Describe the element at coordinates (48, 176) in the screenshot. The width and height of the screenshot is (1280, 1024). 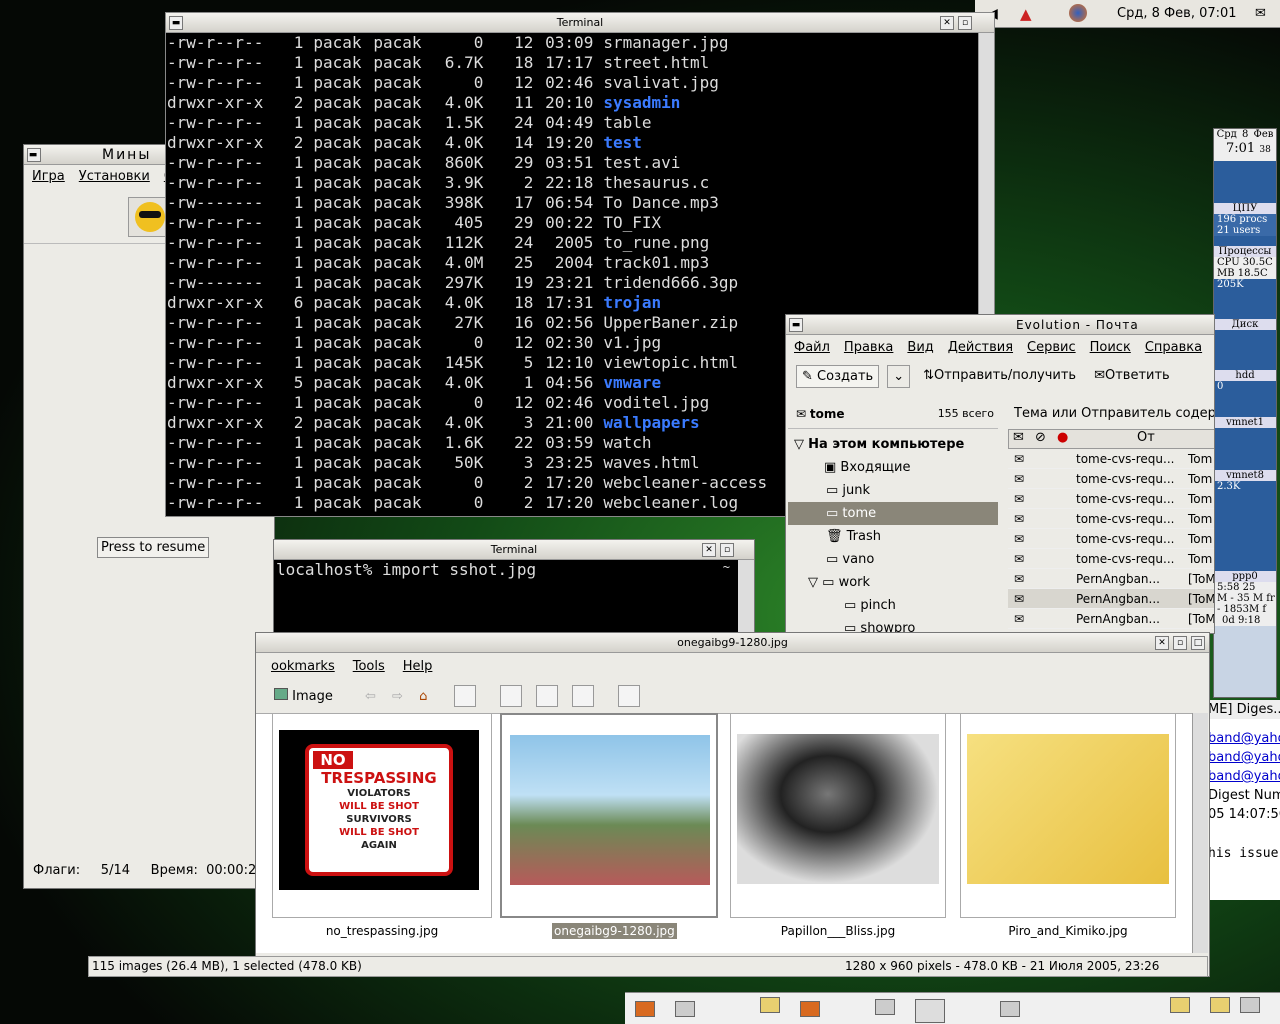
I see `menu-game: Игра` at that location.